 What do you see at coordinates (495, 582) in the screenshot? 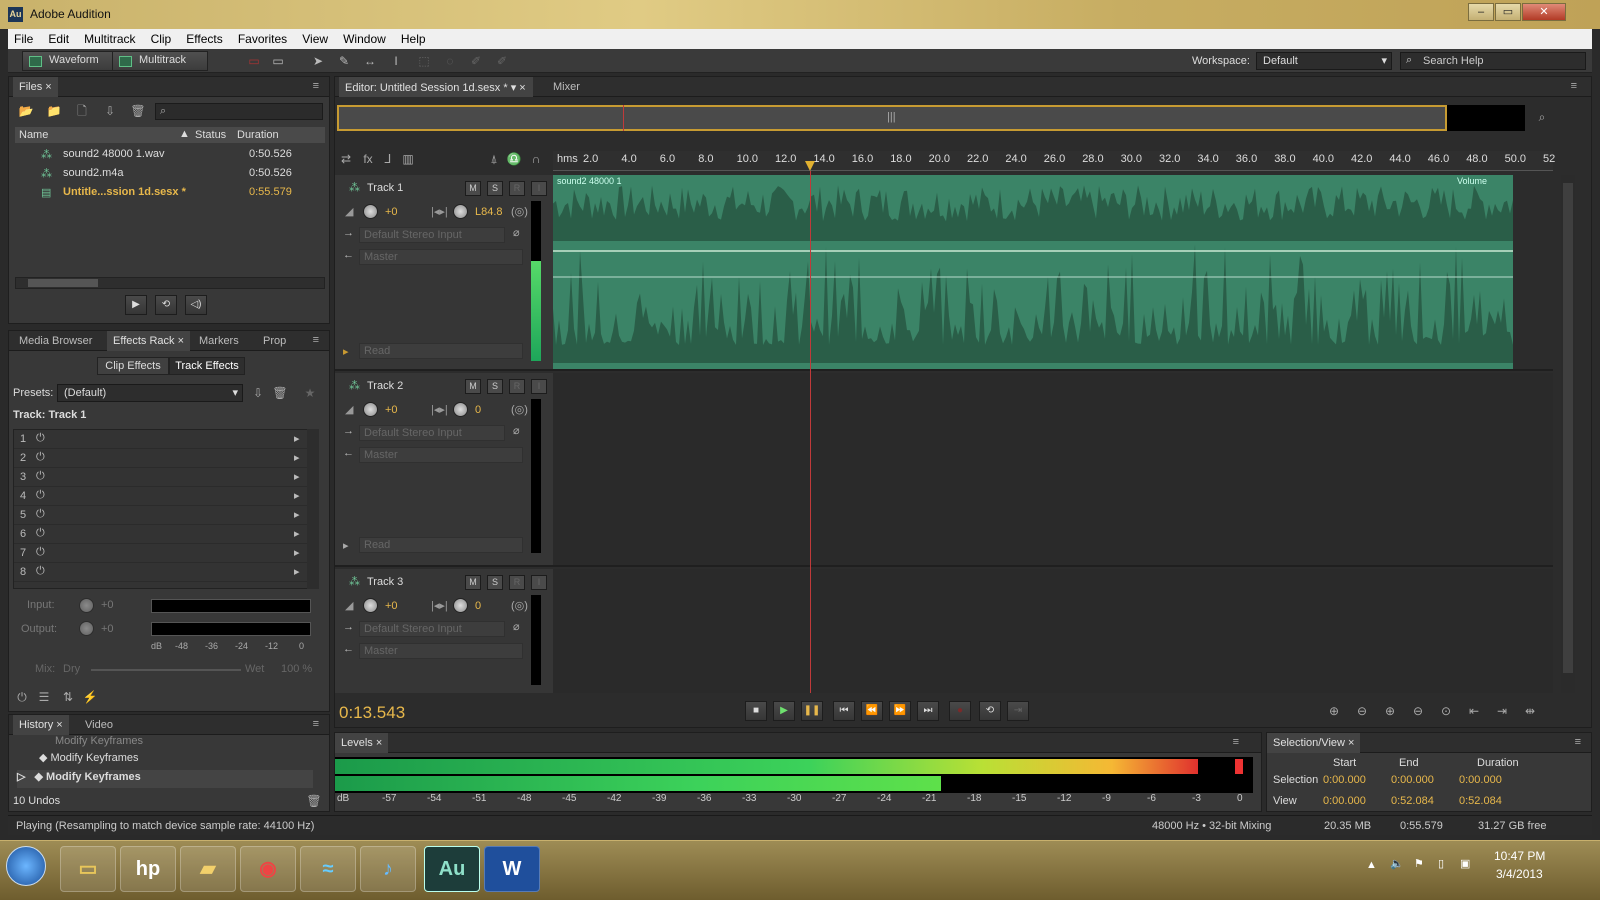
I see `solo-button: S` at bounding box center [495, 582].